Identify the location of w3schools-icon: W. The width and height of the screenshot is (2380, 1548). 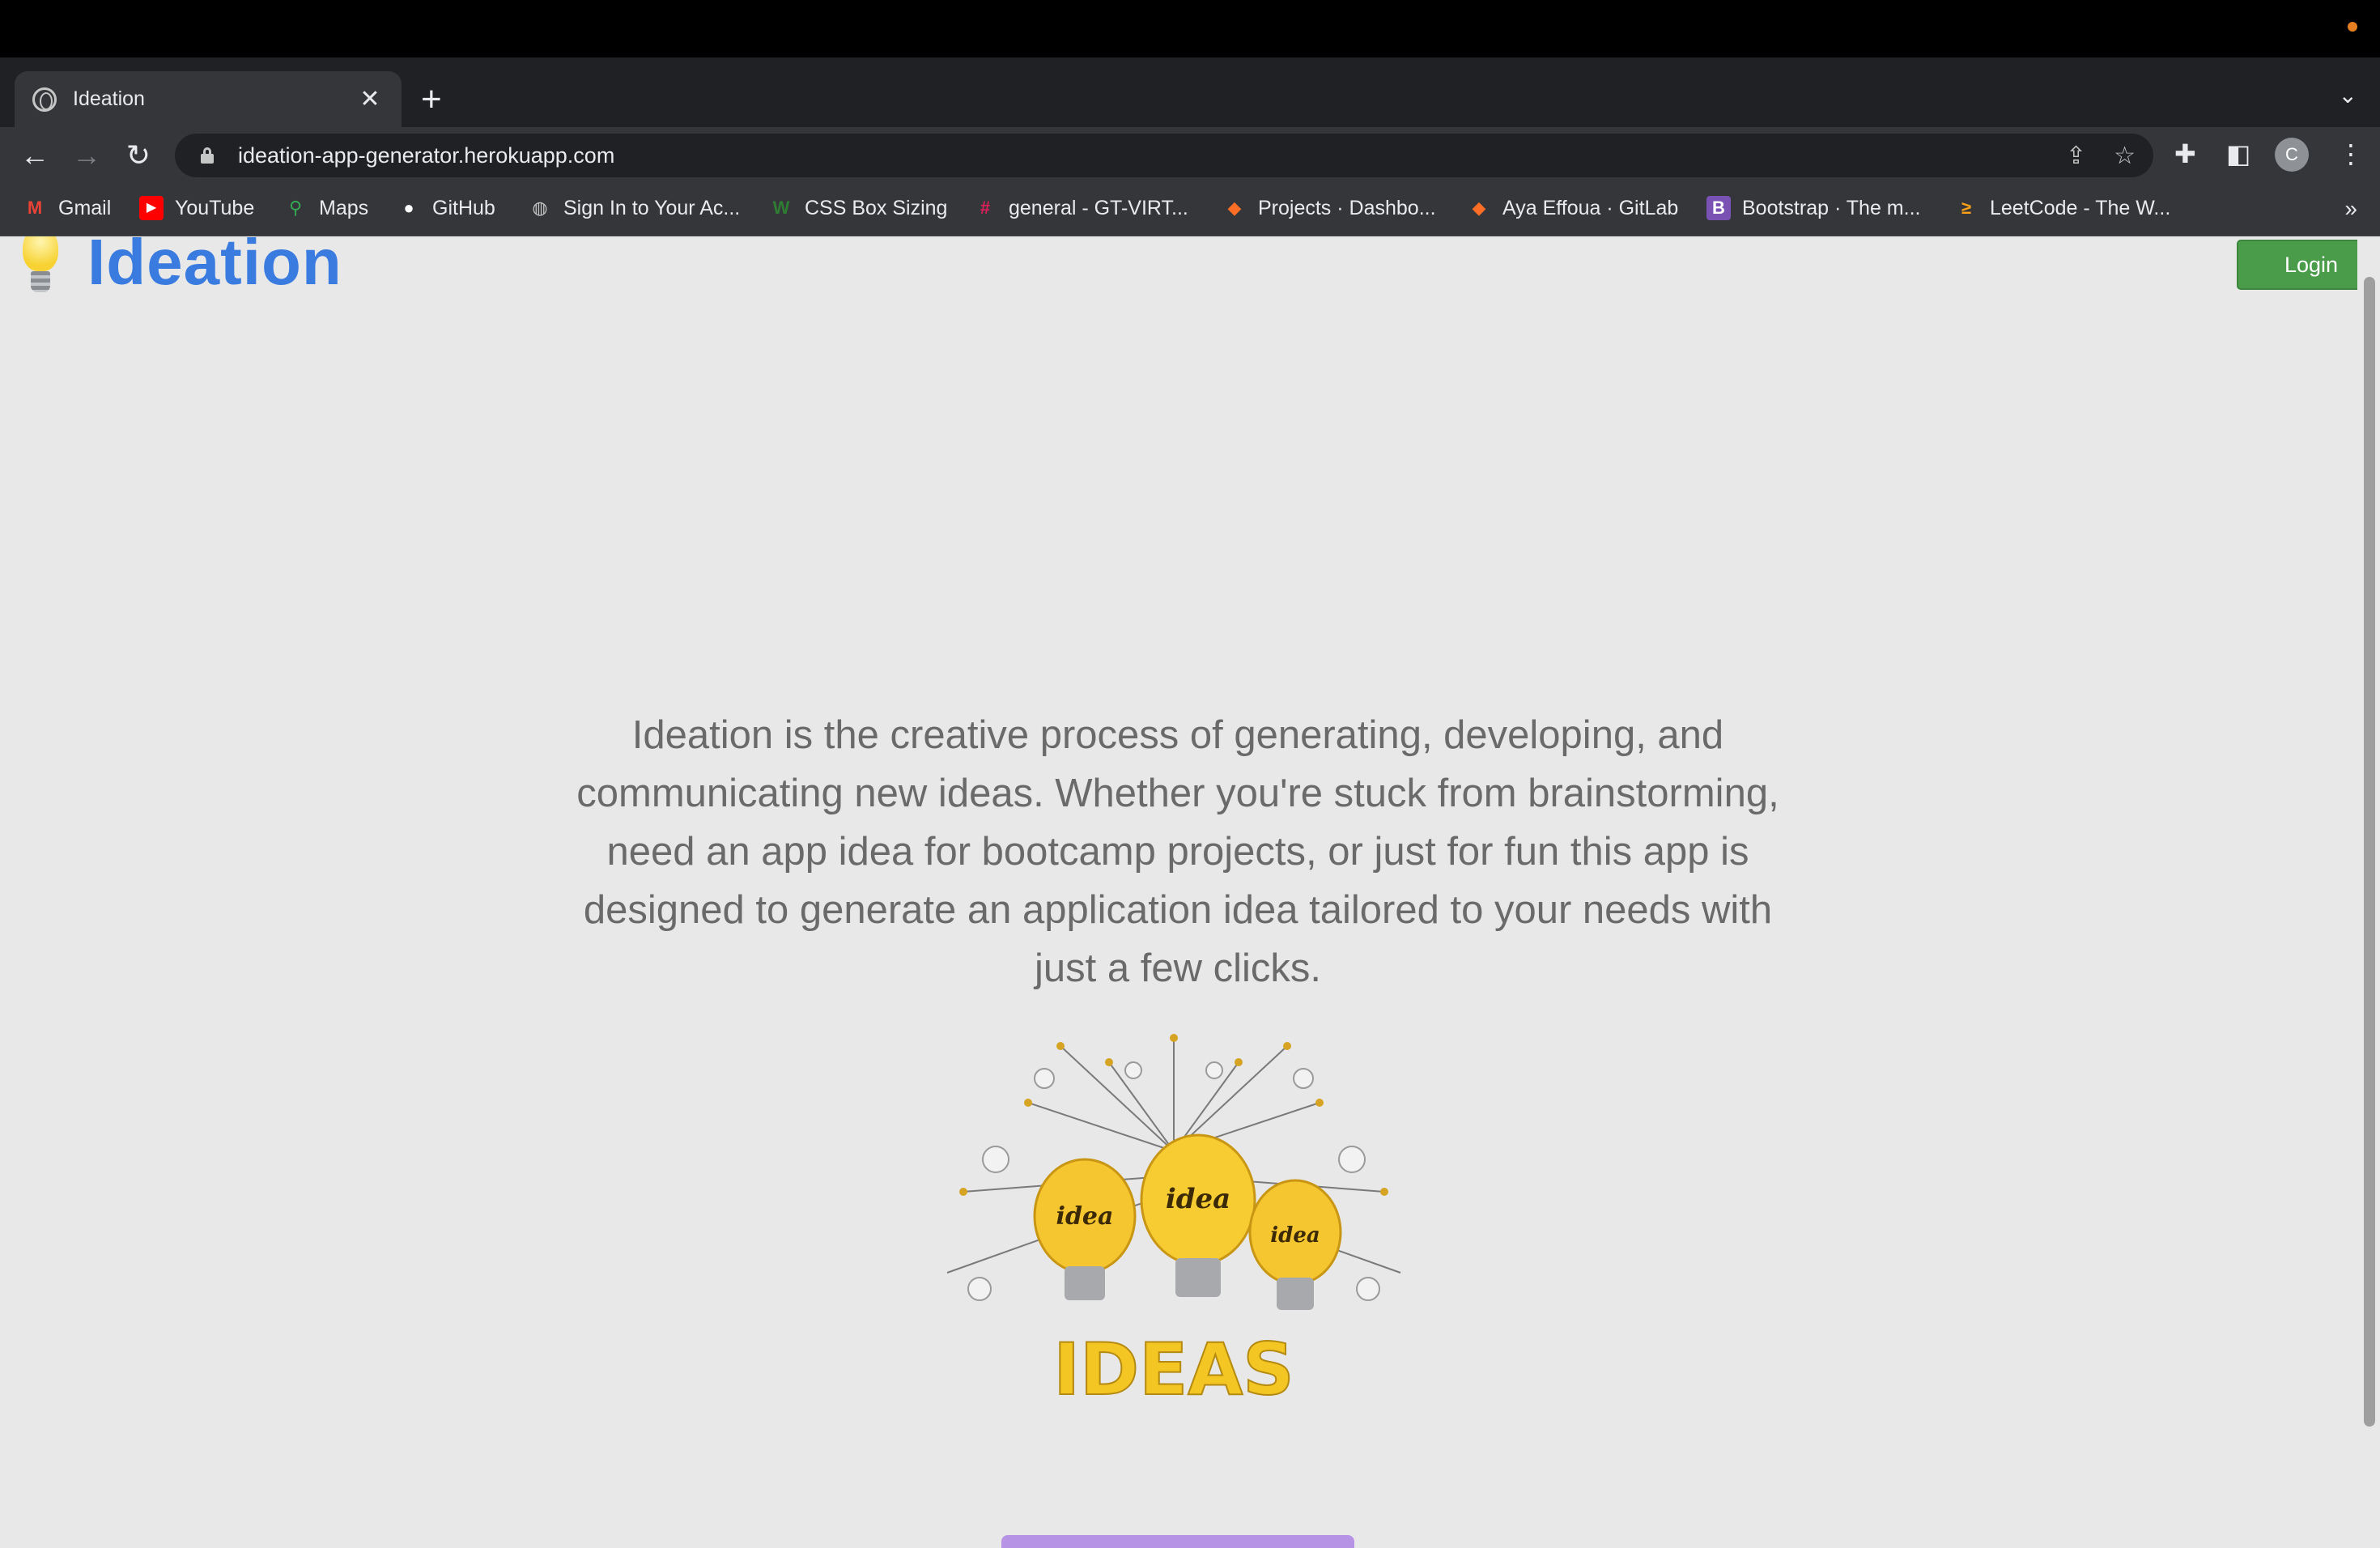
(781, 208).